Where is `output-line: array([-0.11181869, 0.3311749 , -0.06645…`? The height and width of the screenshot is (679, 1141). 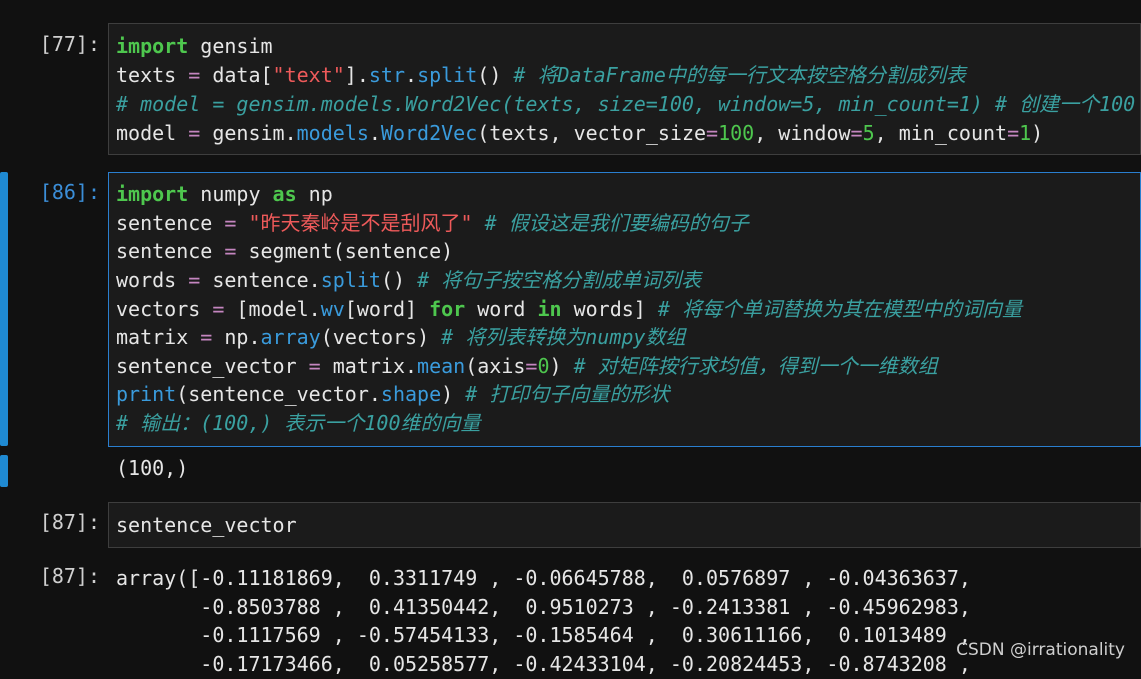
output-line: array([-0.11181869, 0.3311749 , -0.06645… is located at coordinates (543, 578).